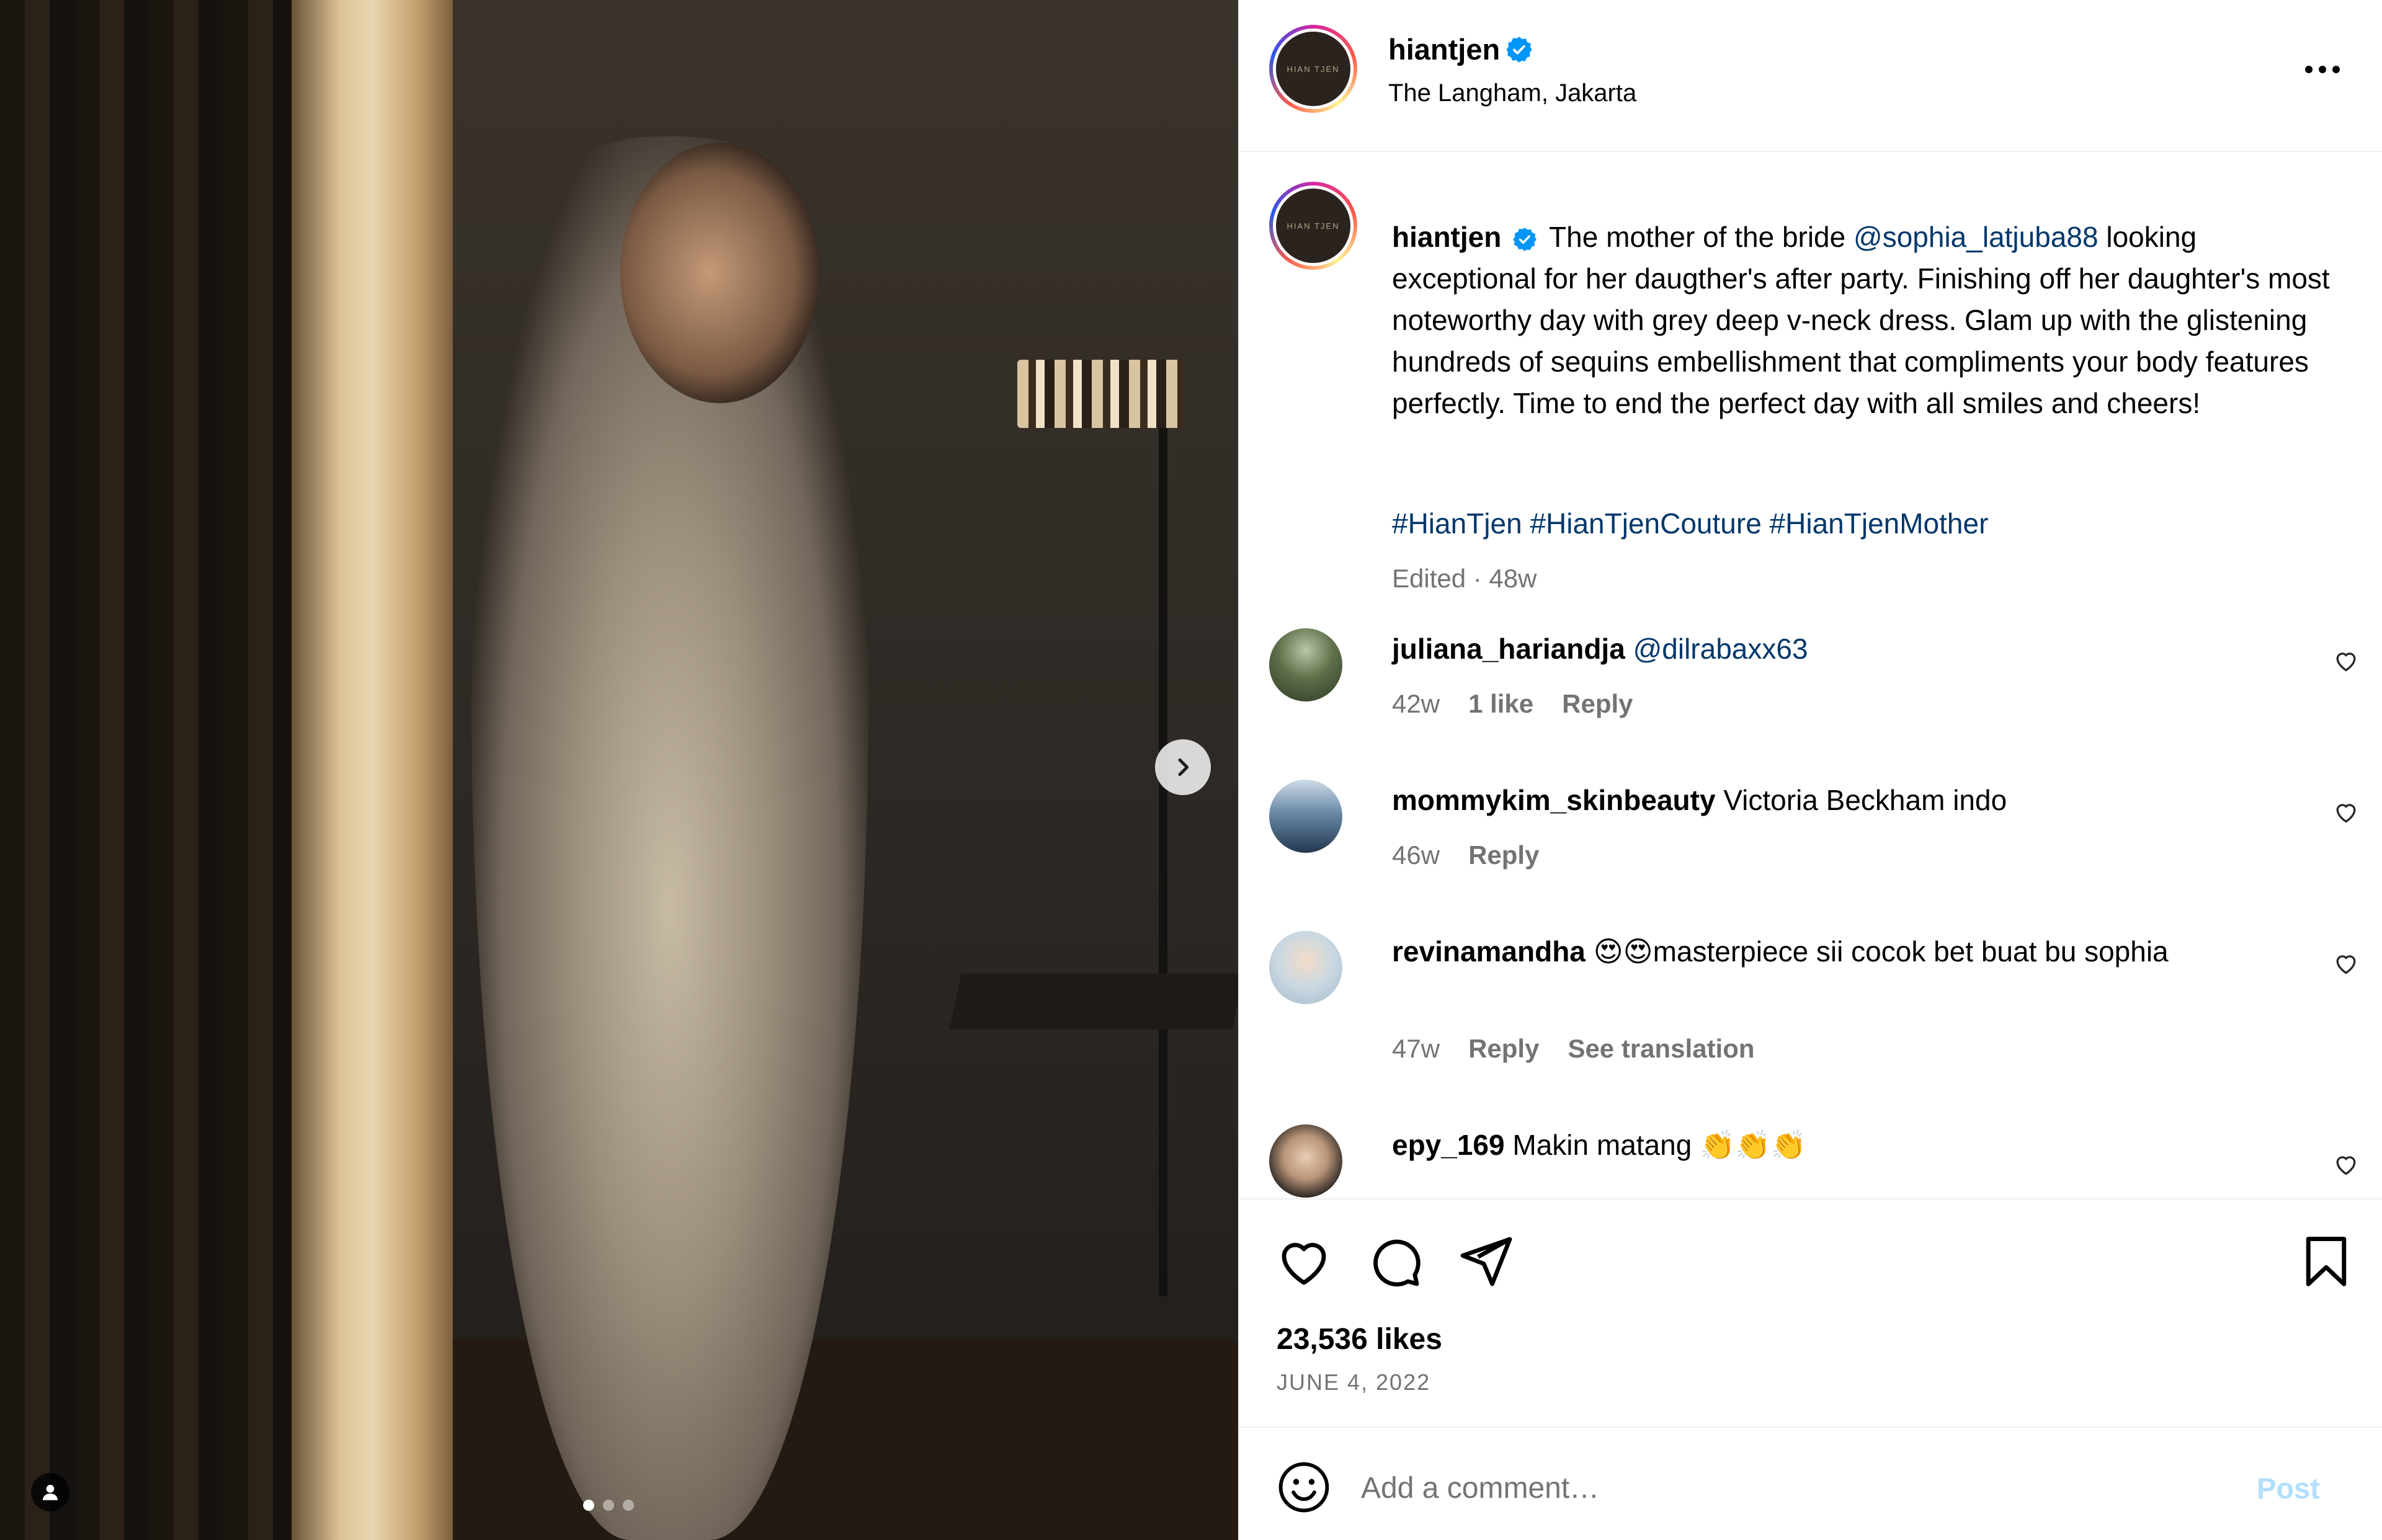  What do you see at coordinates (1697, 237) in the screenshot?
I see `caption-body-start: The mother of the bride` at bounding box center [1697, 237].